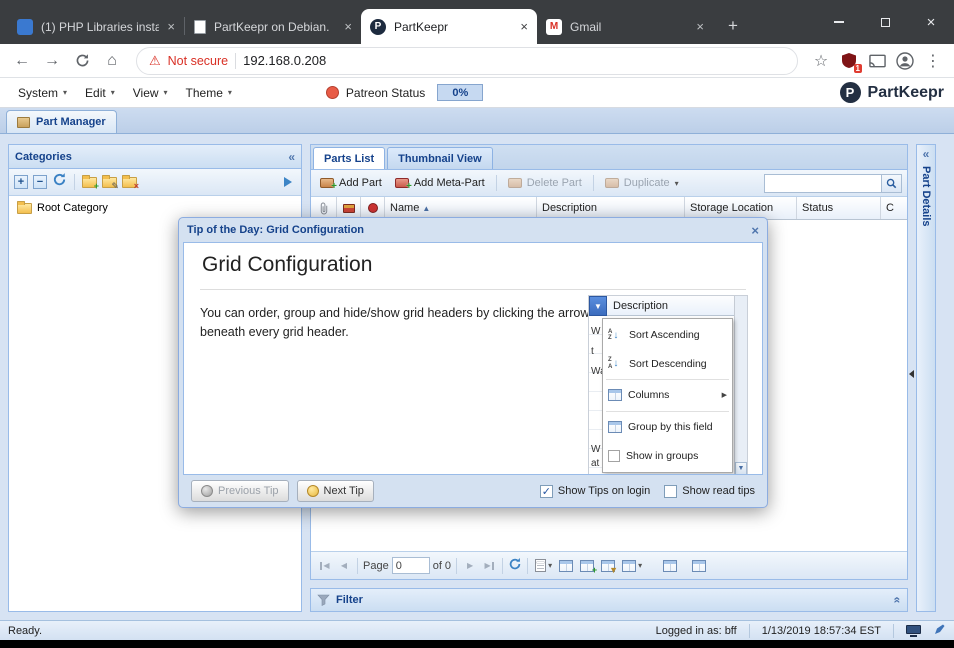 The height and width of the screenshot is (648, 954). I want to click on column-status-dot, so click(373, 208).